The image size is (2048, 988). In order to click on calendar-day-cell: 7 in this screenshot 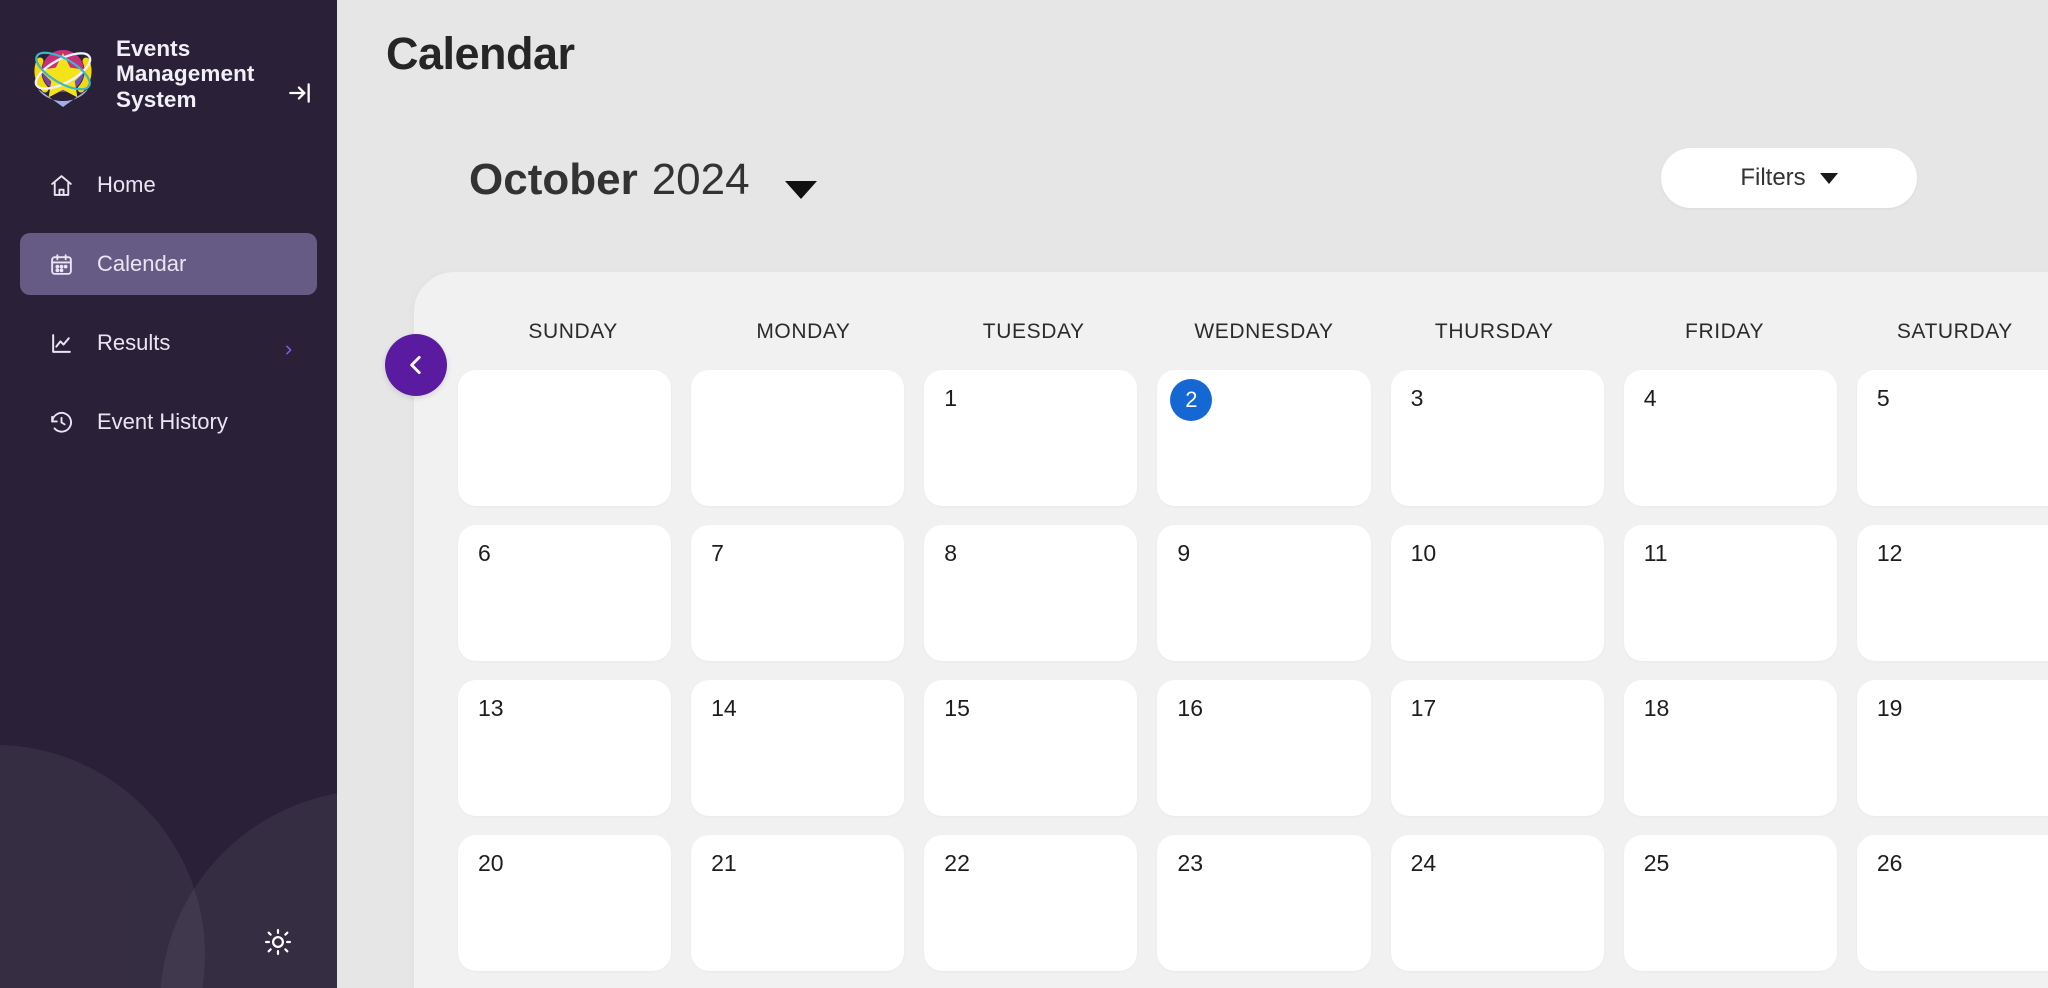, I will do `click(798, 593)`.